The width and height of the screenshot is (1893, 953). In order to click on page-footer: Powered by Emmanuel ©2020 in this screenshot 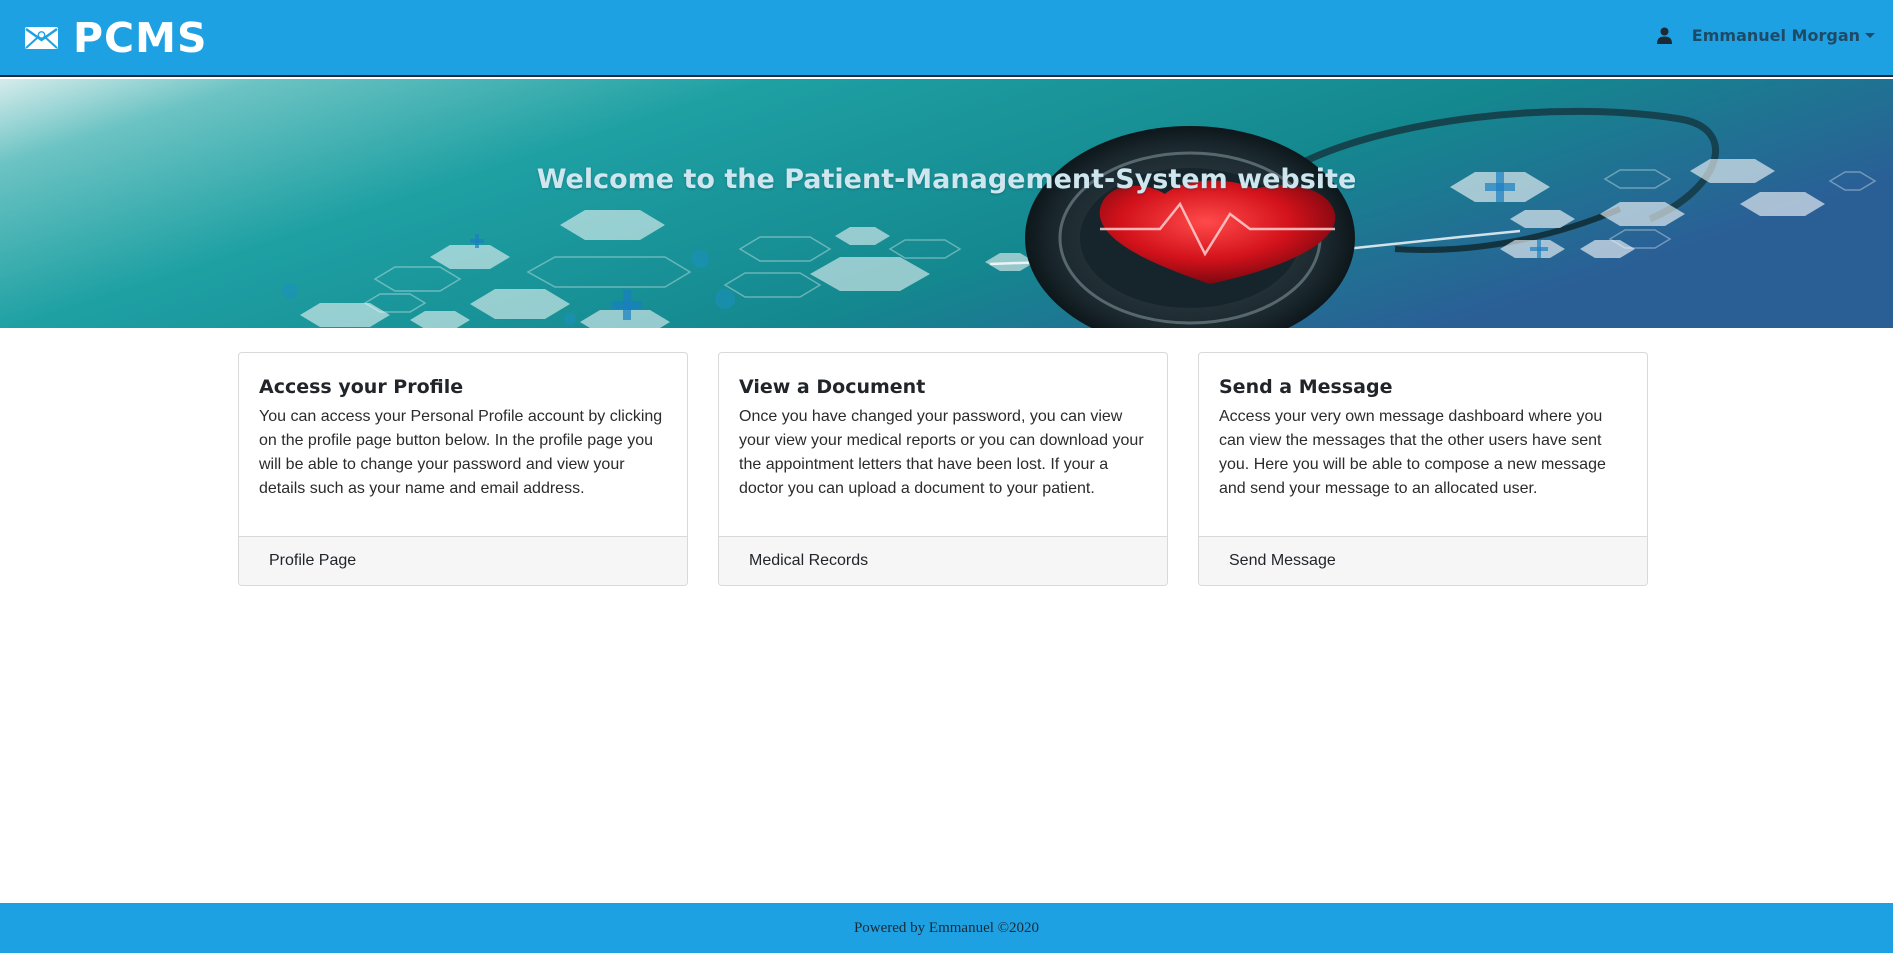, I will do `click(946, 928)`.